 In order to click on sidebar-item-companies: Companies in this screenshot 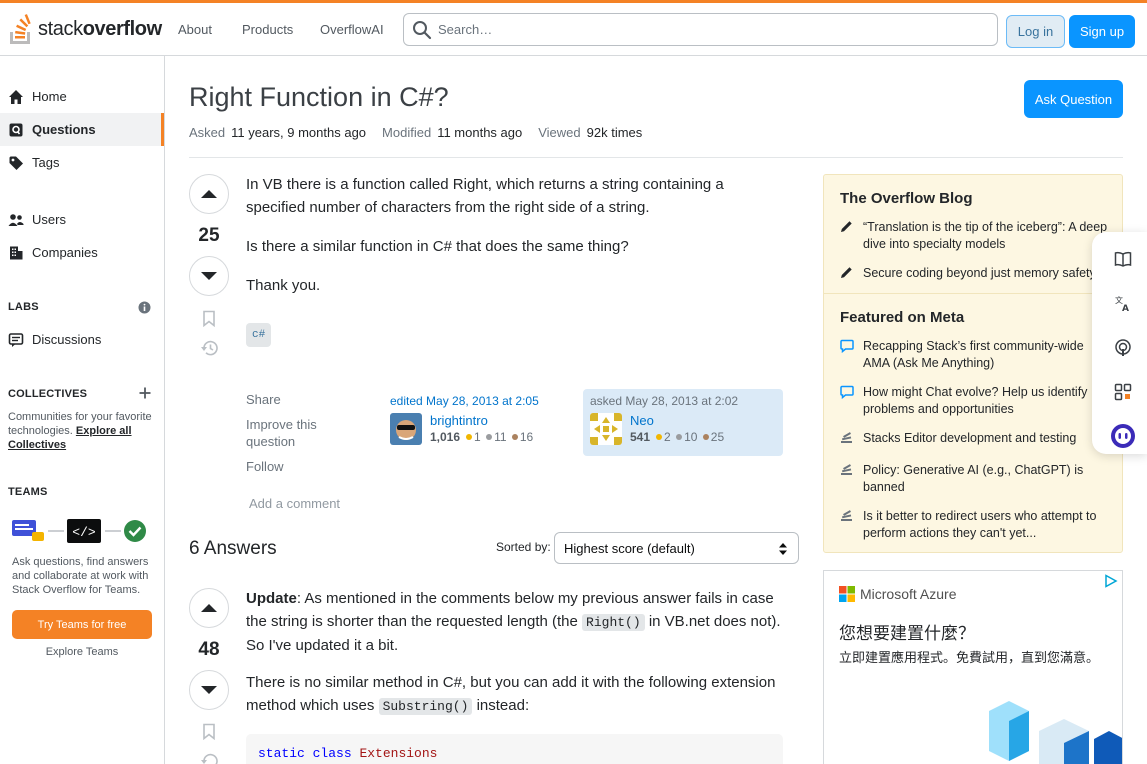, I will do `click(82, 252)`.